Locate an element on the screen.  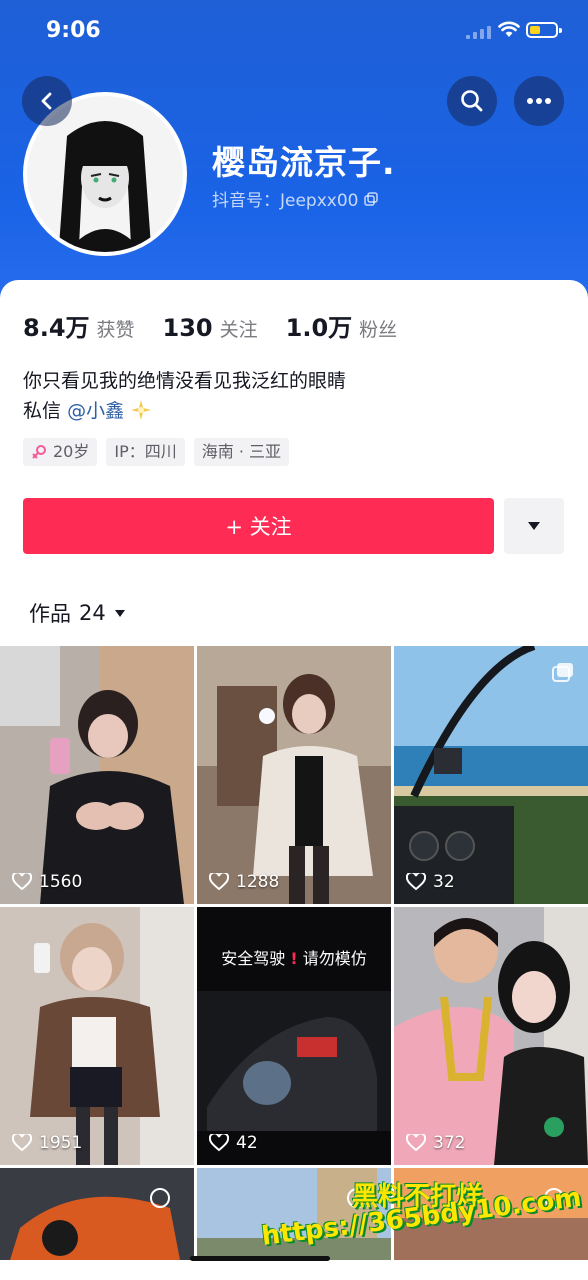
profile-tags: 20岁 IP：四川 海南 · 三亚 is located at coordinates (156, 452).